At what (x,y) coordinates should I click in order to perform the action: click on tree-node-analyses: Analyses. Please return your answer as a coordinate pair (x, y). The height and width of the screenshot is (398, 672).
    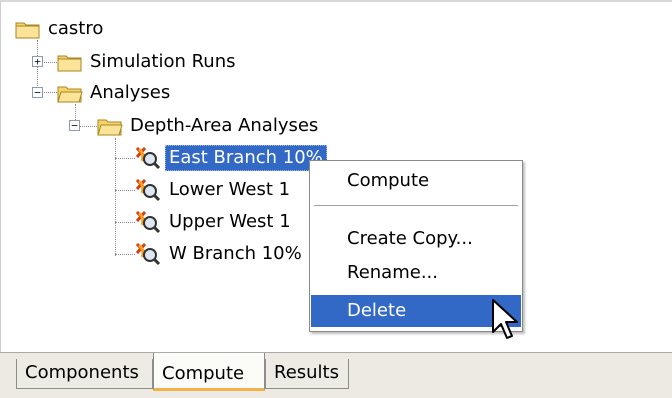
    Looking at the image, I should click on (115, 93).